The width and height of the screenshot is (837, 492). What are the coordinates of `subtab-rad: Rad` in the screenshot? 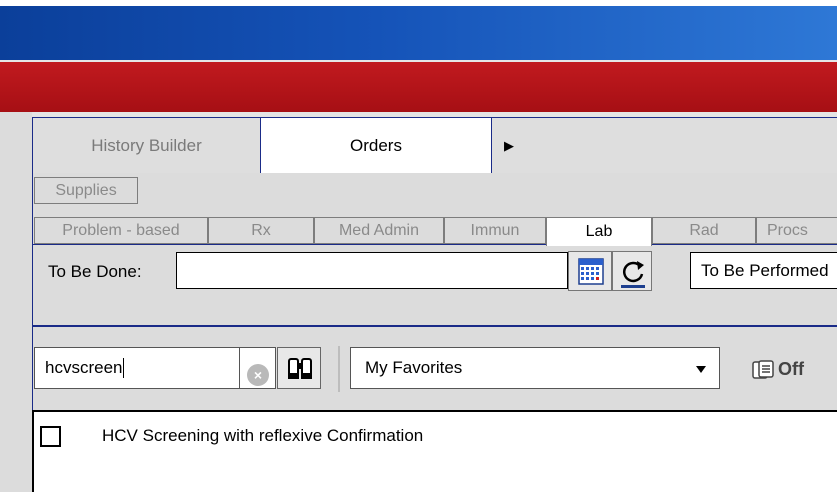 It's located at (704, 230).